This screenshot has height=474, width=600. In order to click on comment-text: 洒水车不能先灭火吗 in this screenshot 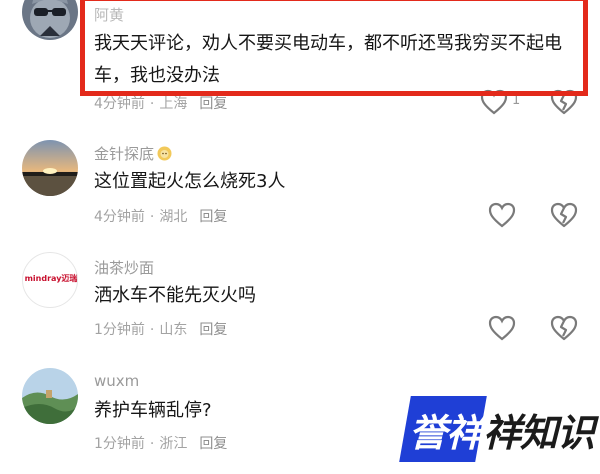, I will do `click(175, 295)`.